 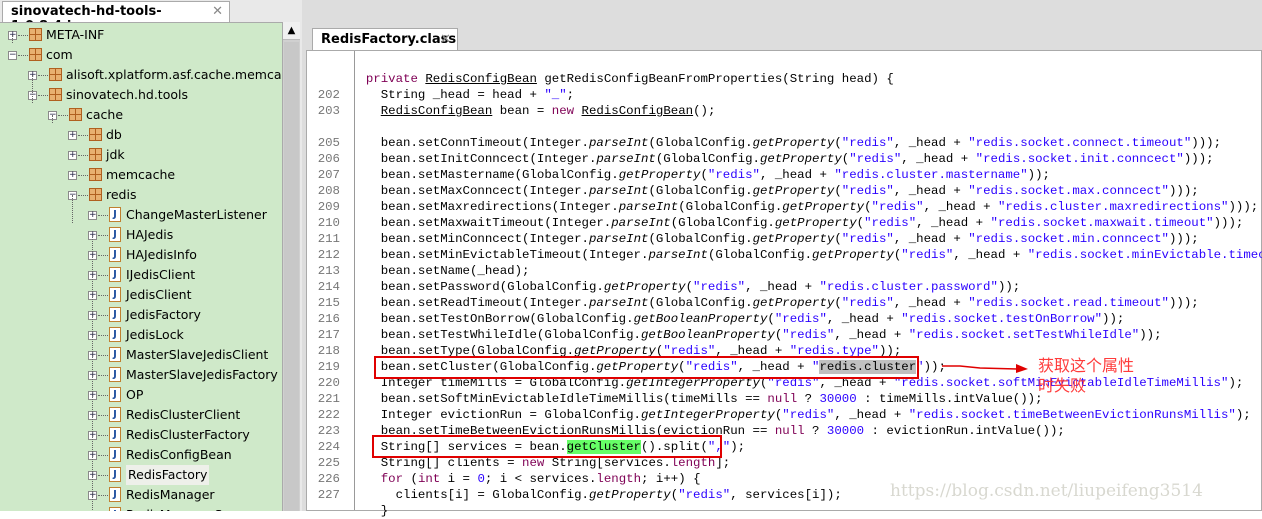 I want to click on code-token: : timeMills.intValue());, so click(x=949, y=399).